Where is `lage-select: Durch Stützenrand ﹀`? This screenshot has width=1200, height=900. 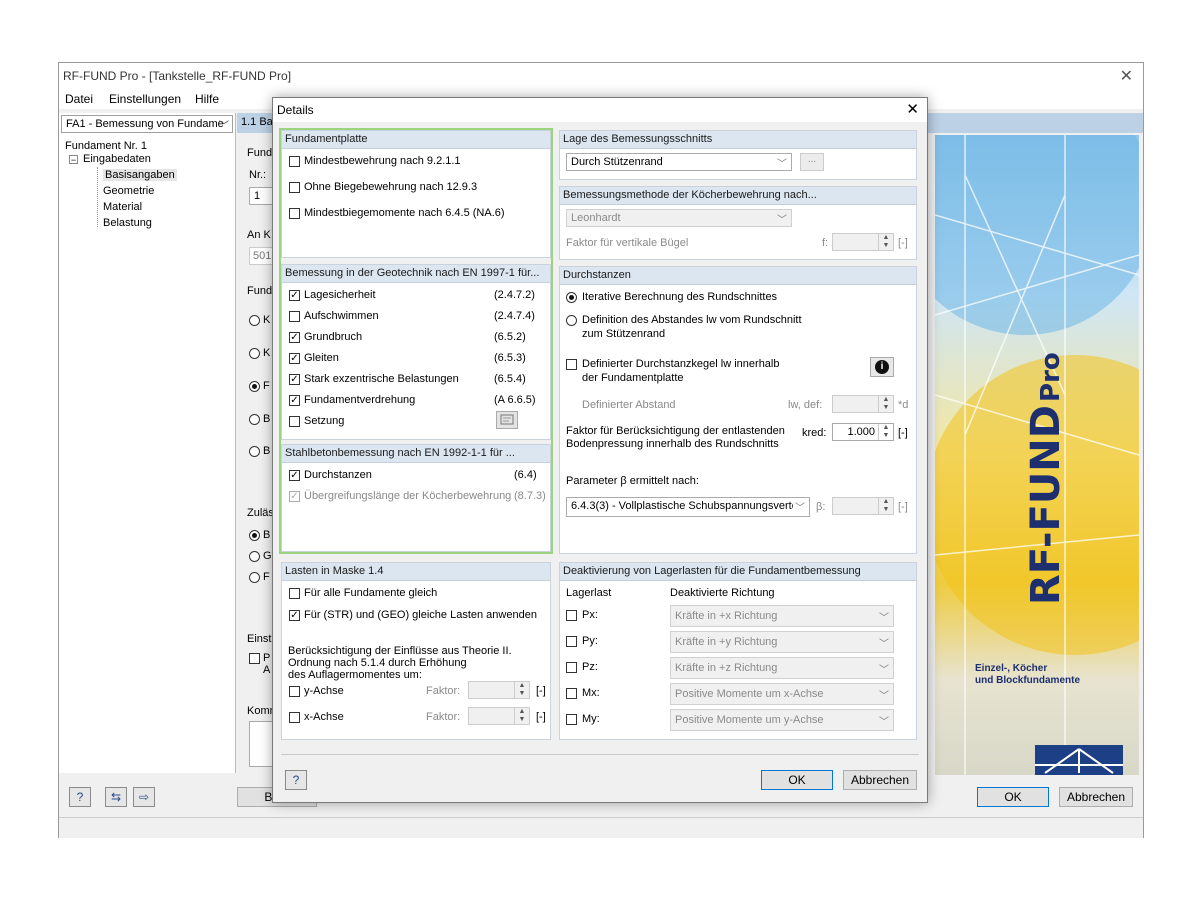 lage-select: Durch Stützenrand ﹀ is located at coordinates (679, 162).